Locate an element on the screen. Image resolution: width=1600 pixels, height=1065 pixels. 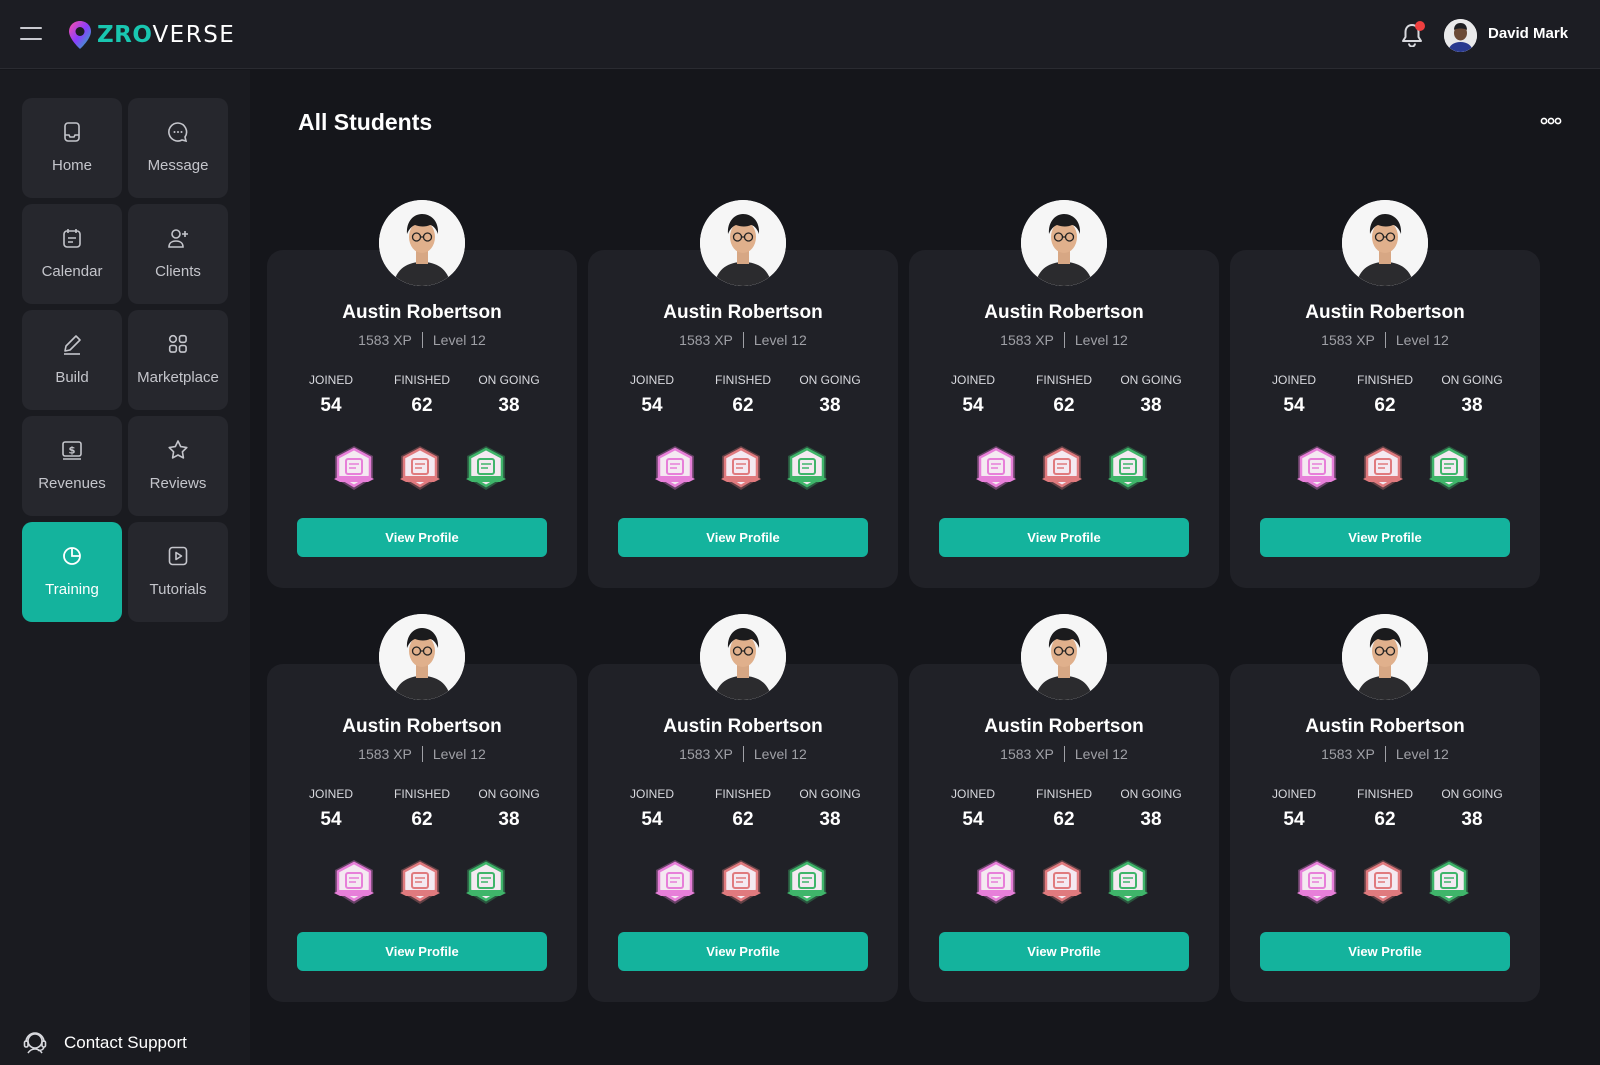
stat-joined: JOINED 54 is located at coordinates (331, 395).